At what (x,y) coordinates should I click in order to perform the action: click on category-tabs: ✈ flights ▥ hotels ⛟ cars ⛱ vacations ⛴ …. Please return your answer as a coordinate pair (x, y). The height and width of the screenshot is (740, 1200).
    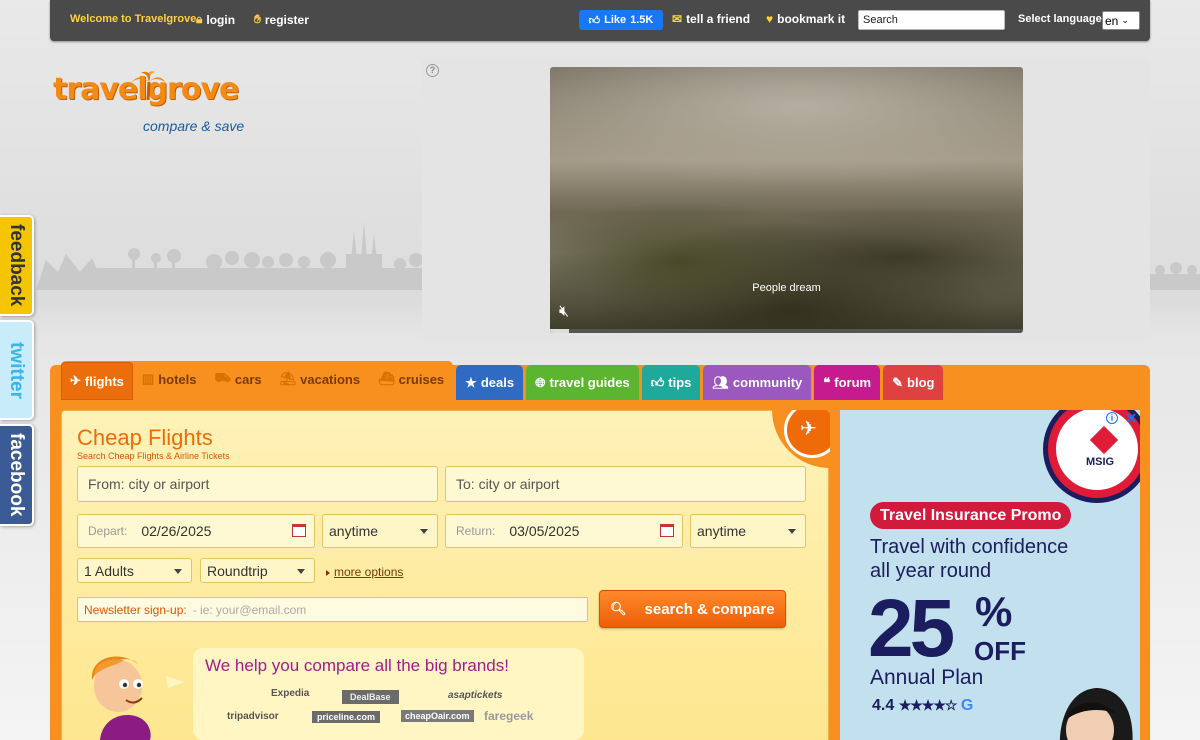
    Looking at the image, I should click on (502, 380).